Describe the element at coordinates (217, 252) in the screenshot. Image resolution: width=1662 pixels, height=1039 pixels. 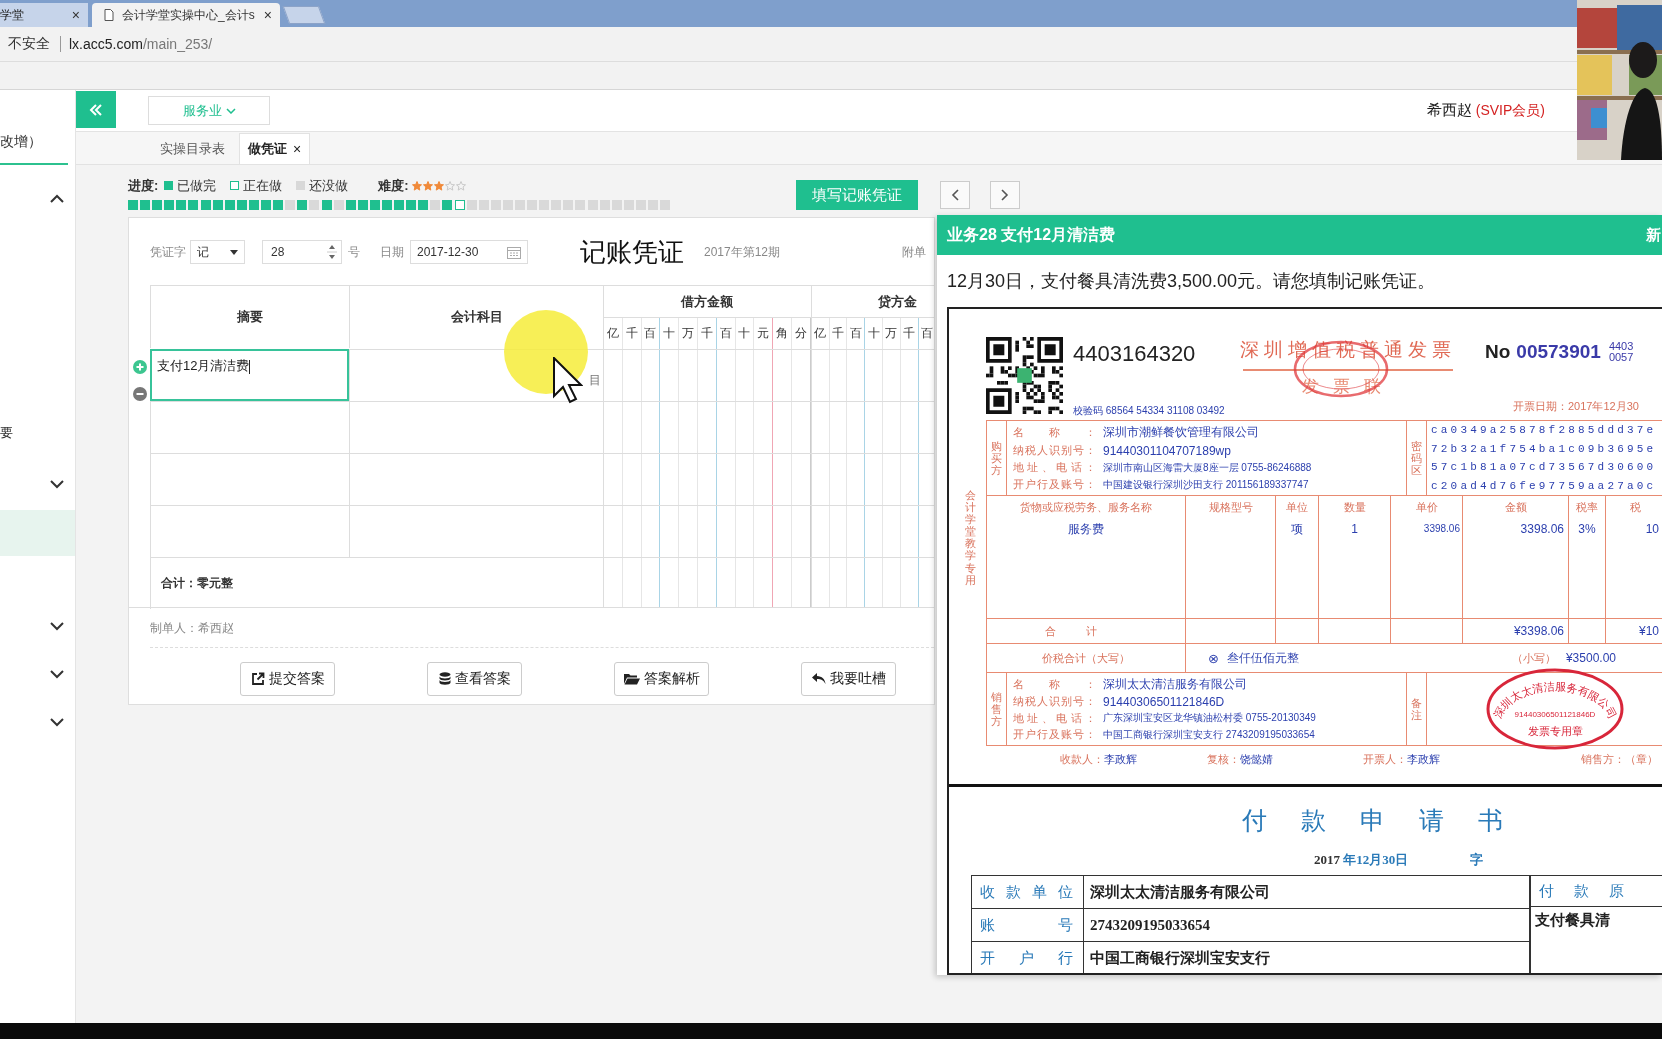
I see `voucher-word-select: 记` at that location.